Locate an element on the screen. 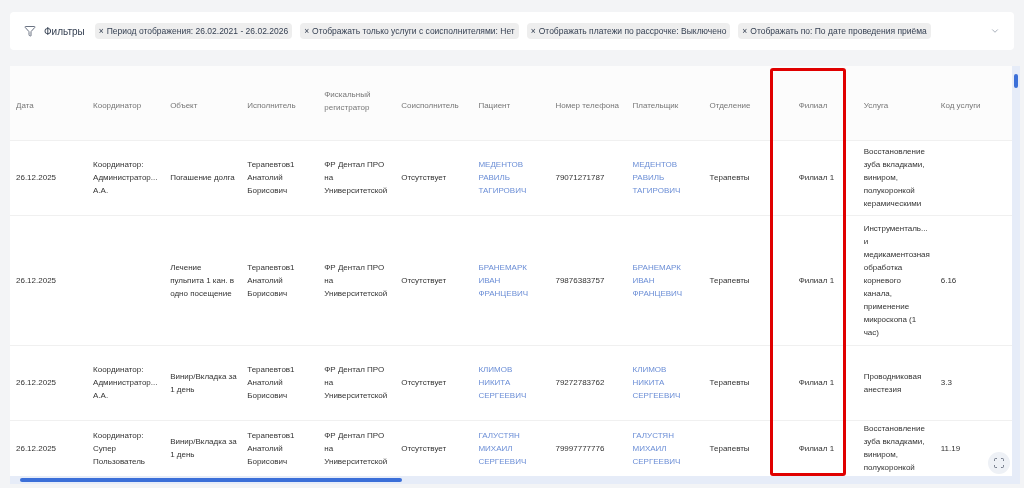 The image size is (1024, 488). column-header: Исполнитель is located at coordinates (271, 105).